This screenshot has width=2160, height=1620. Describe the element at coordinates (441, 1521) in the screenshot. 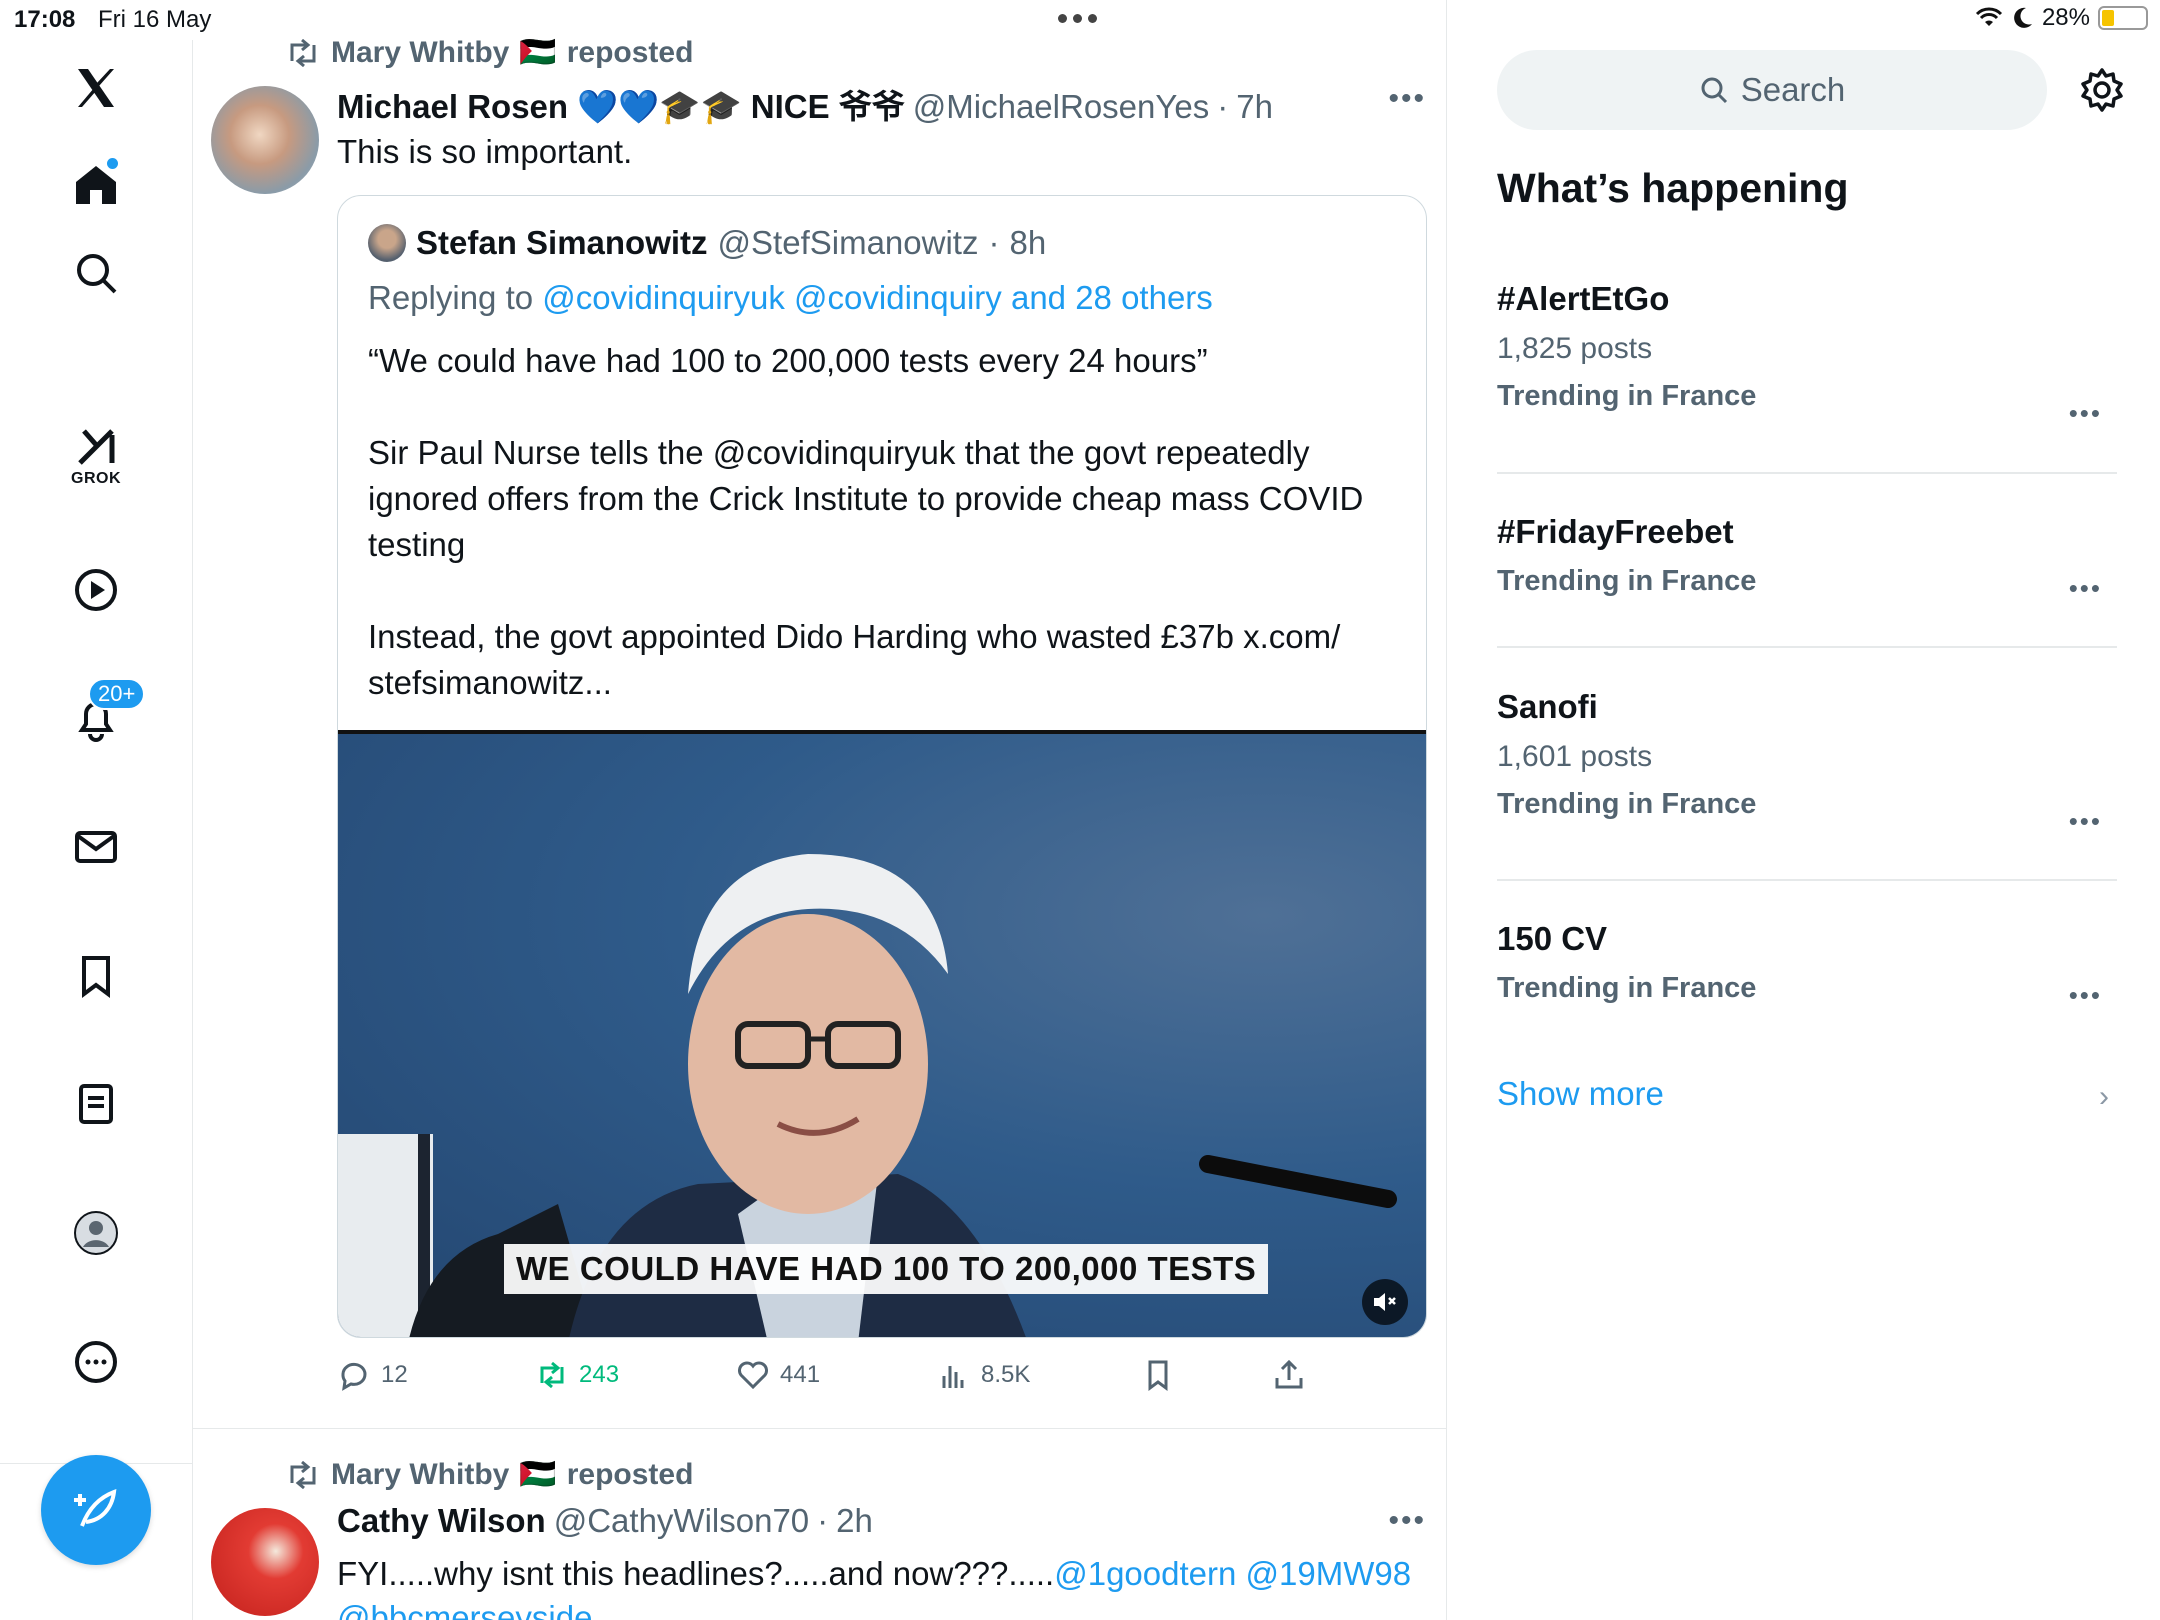

I see `author-name: Cathy Wilson` at that location.